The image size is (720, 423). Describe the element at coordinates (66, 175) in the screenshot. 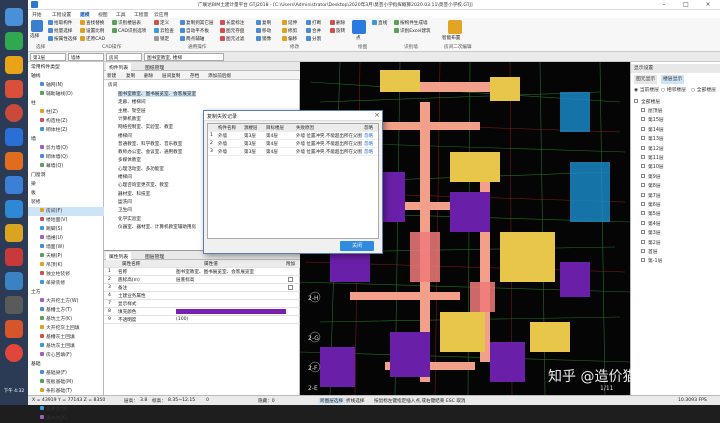

I see `nav-category: 门窗洞` at that location.